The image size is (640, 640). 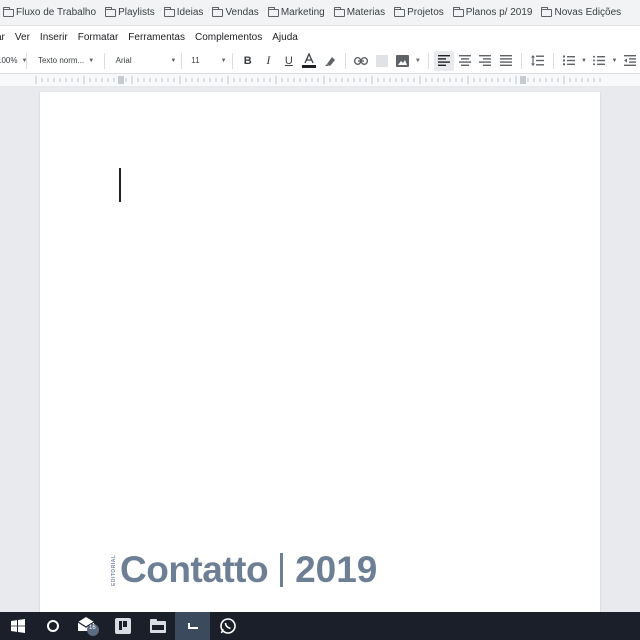 I want to click on windows-logo-icon, so click(x=17, y=626).